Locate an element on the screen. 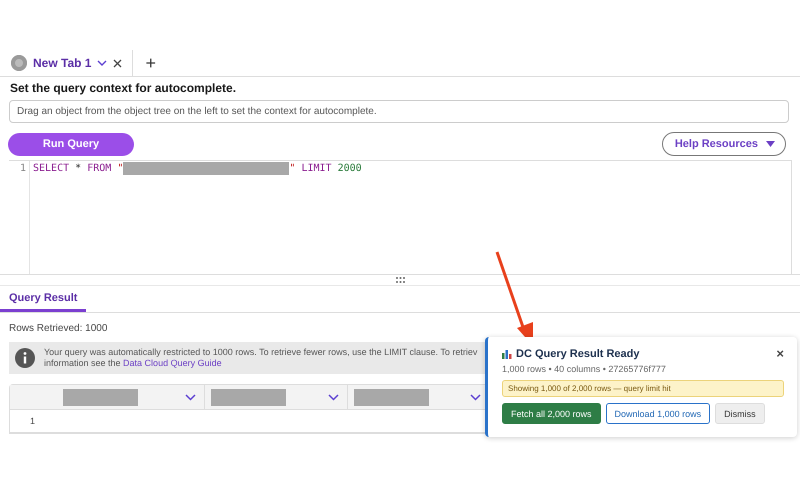 The height and width of the screenshot is (500, 800). popup-title: DC Query Result Ready is located at coordinates (578, 354).